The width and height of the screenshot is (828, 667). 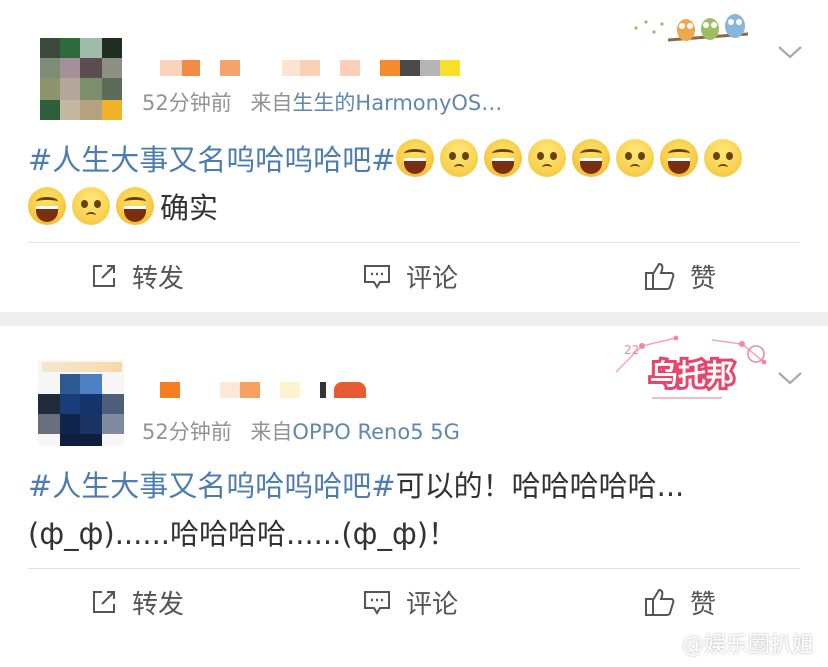 I want to click on post-text: 确实, so click(x=189, y=208).